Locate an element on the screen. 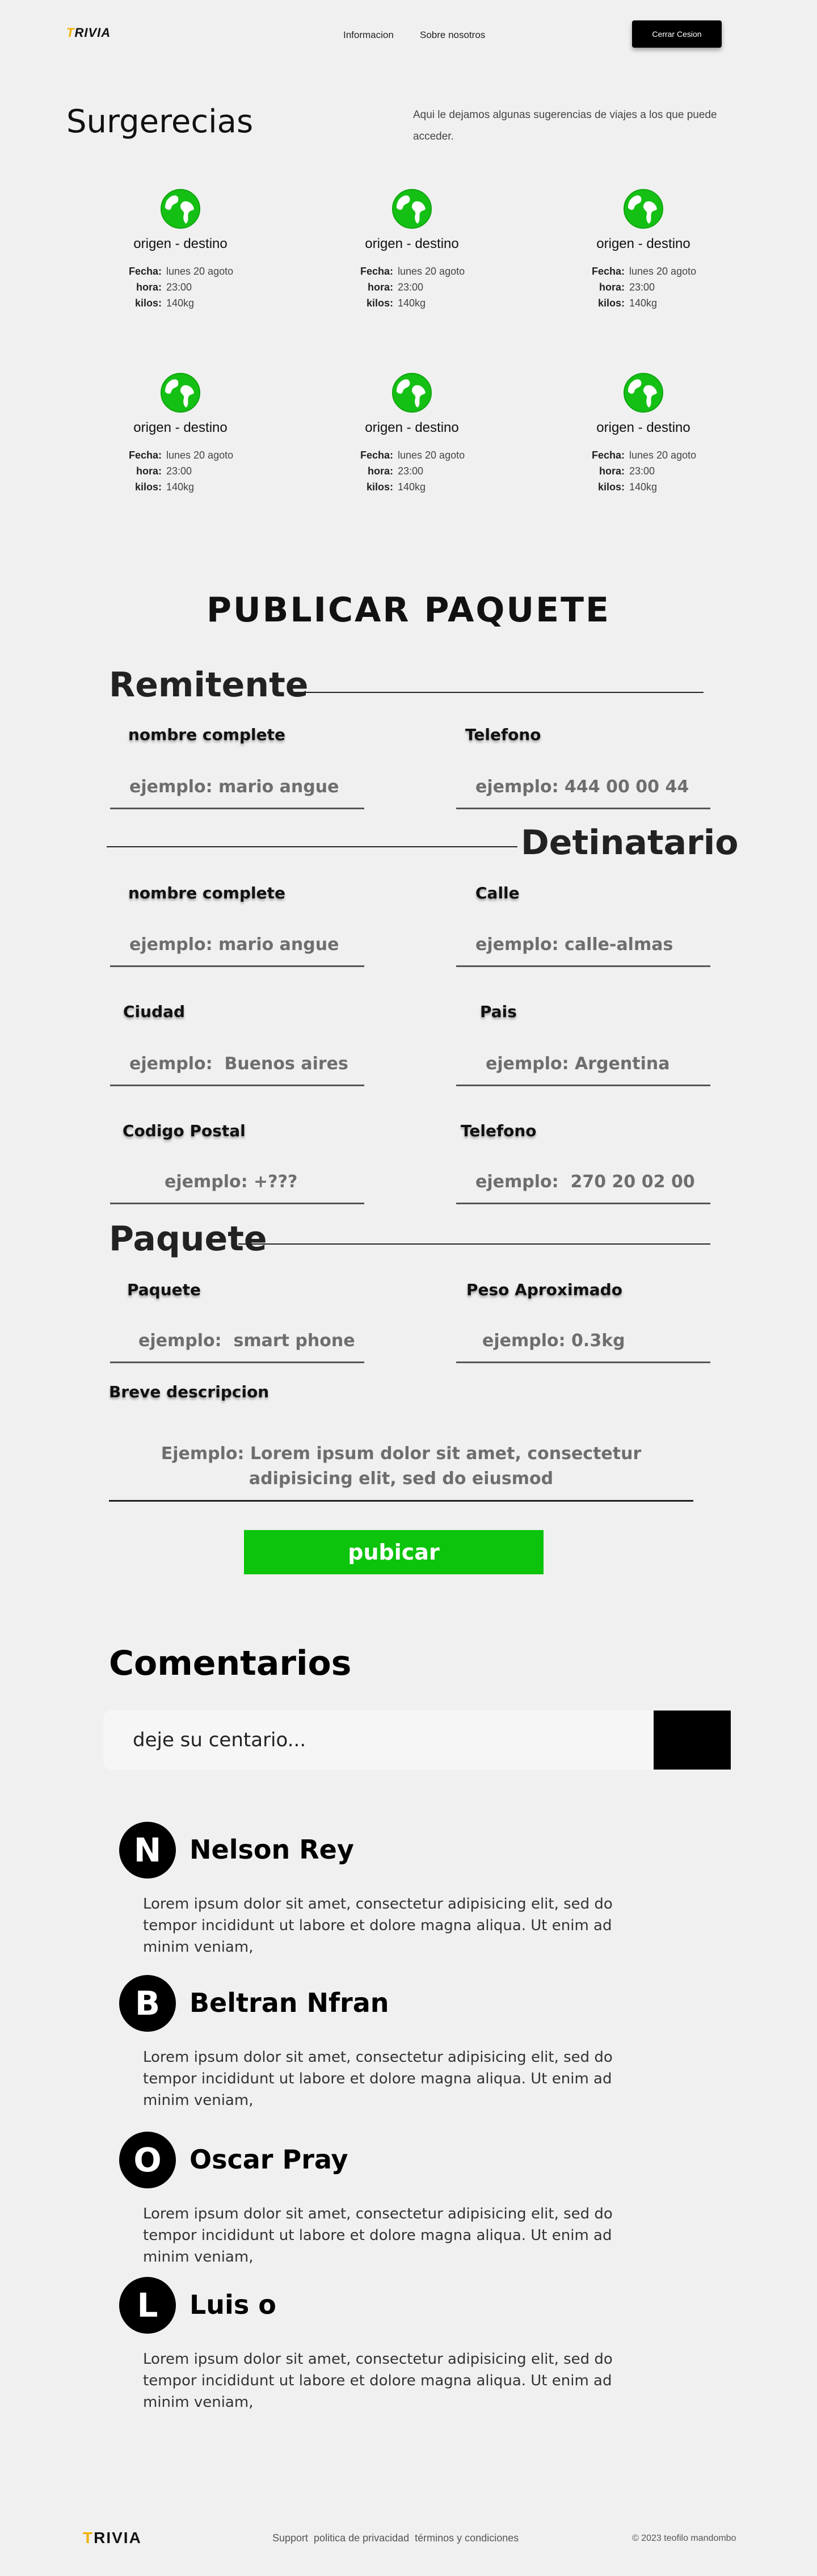 Image resolution: width=817 pixels, height=2576 pixels. destinatario-name-input is located at coordinates (237, 945).